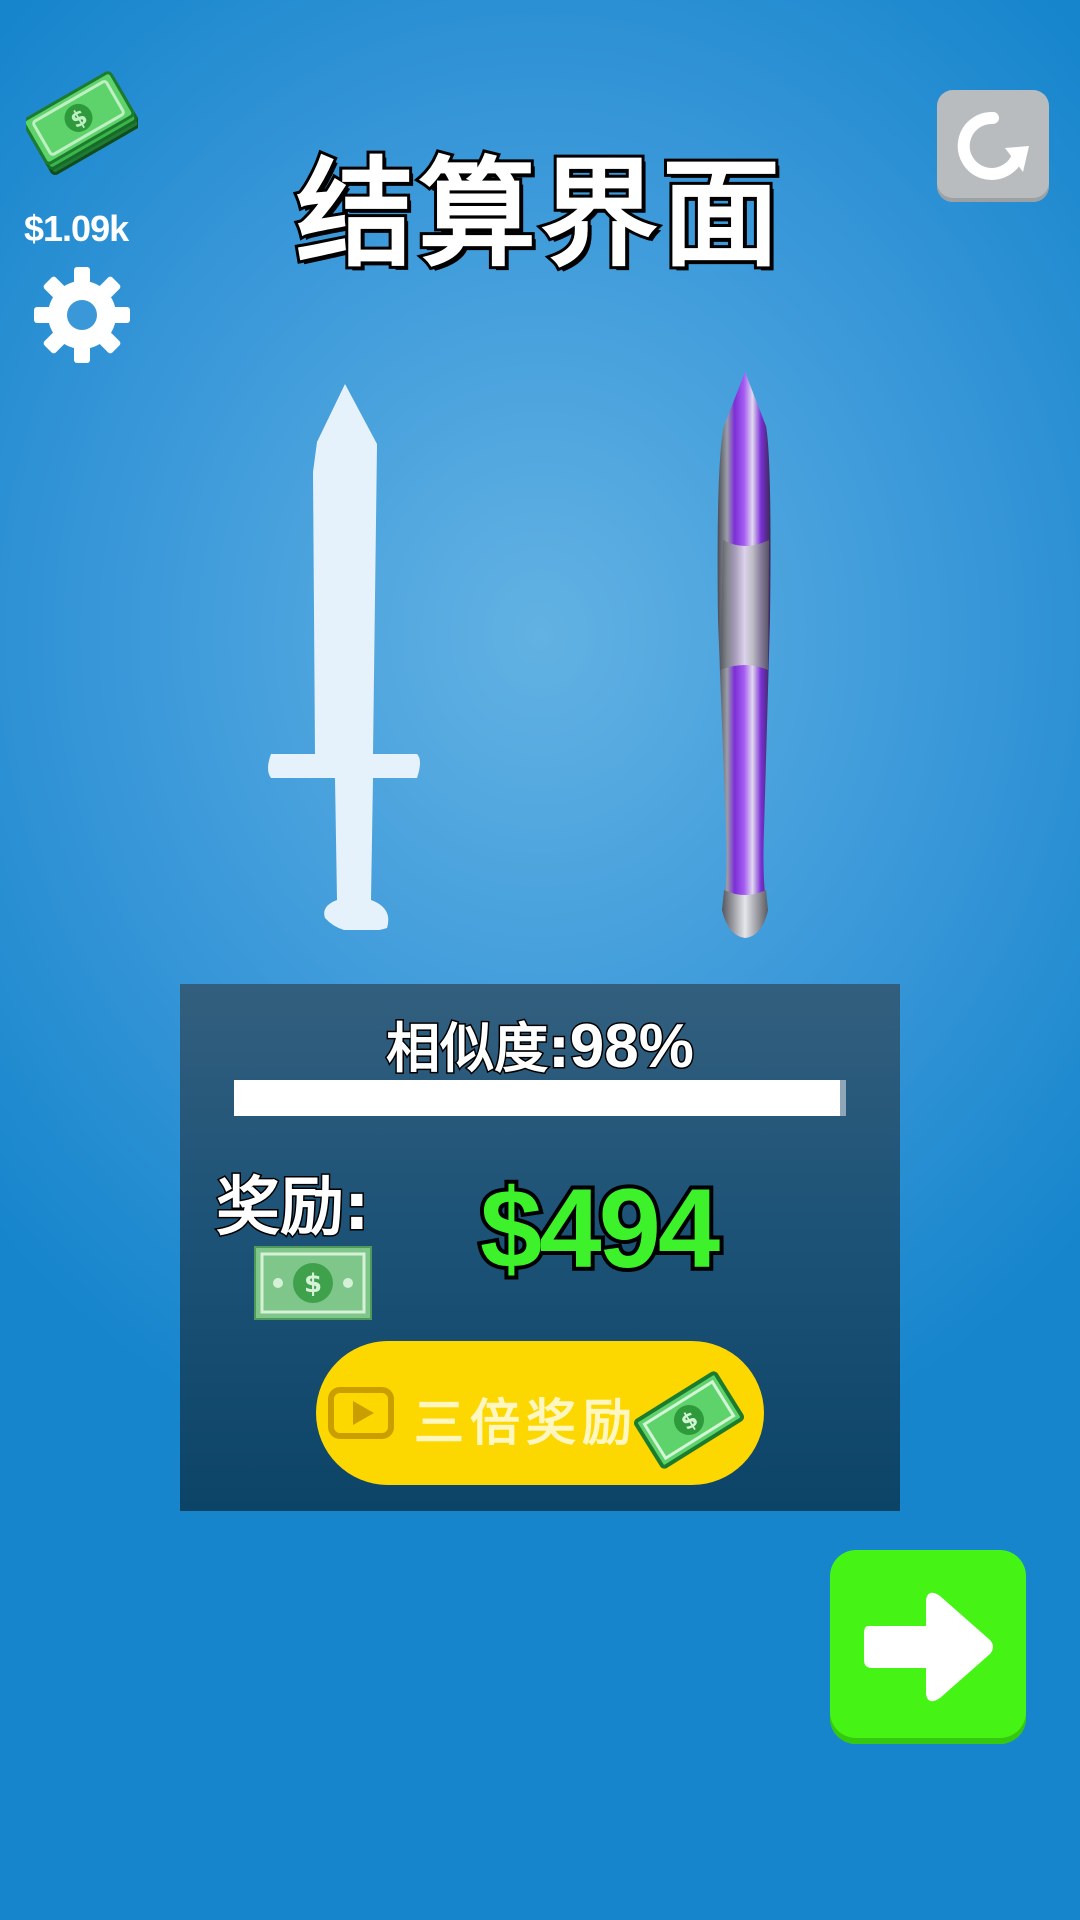 The image size is (1080, 1920). I want to click on video-play-icon, so click(361, 1413).